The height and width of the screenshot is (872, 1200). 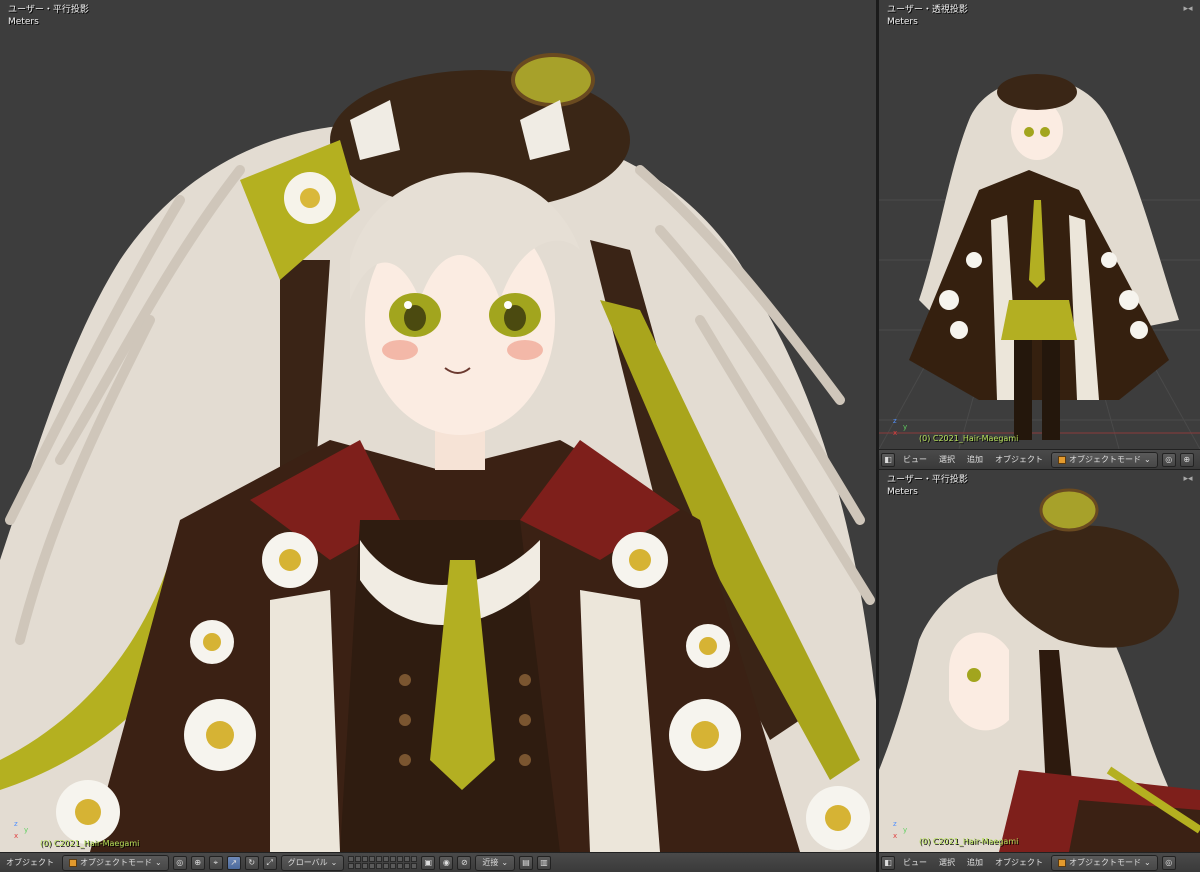 I want to click on snap-icon: ⊘, so click(x=464, y=862).